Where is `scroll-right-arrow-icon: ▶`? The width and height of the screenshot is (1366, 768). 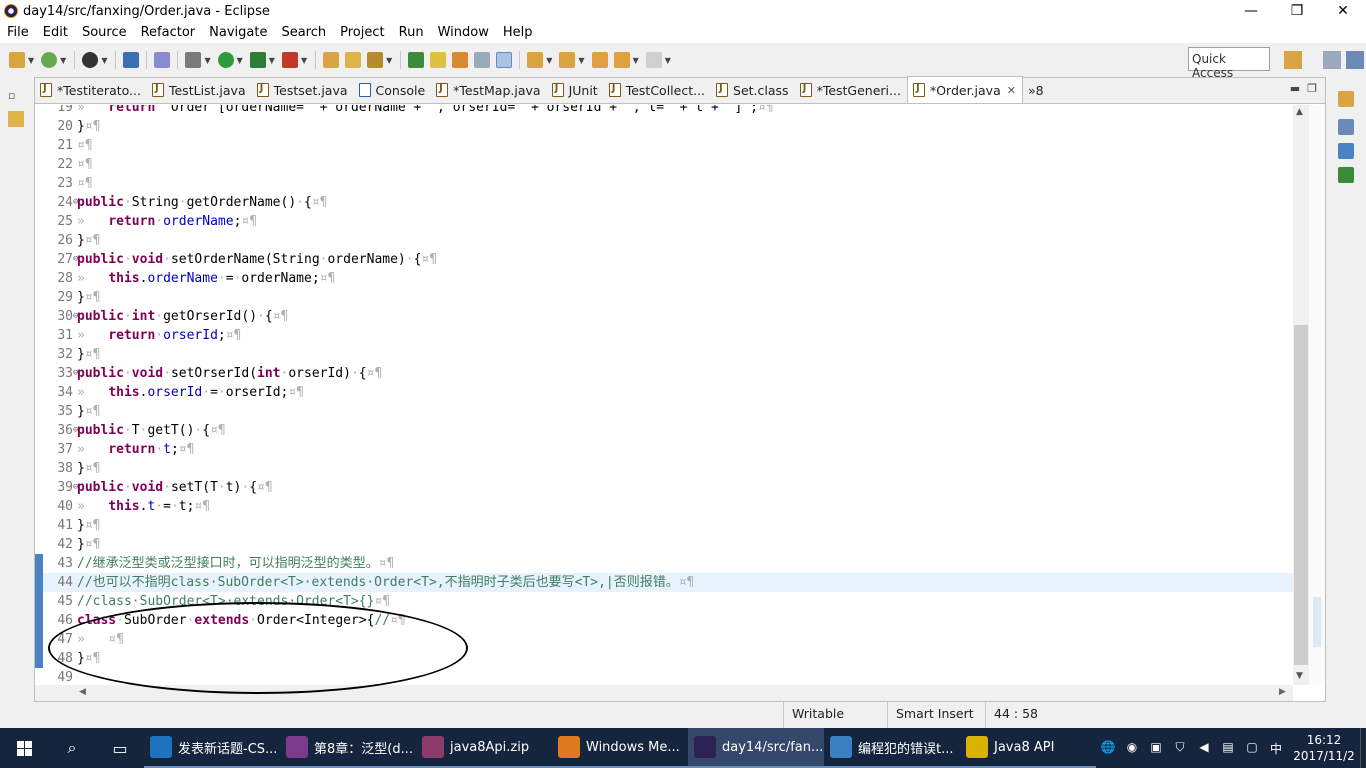
scroll-right-arrow-icon: ▶ is located at coordinates (1282, 692).